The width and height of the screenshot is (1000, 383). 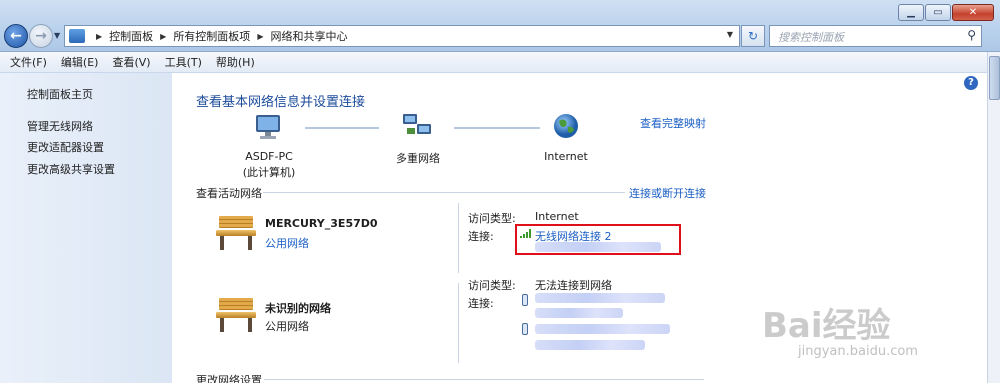 What do you see at coordinates (298, 308) in the screenshot?
I see `network-name: 未识别的网络` at bounding box center [298, 308].